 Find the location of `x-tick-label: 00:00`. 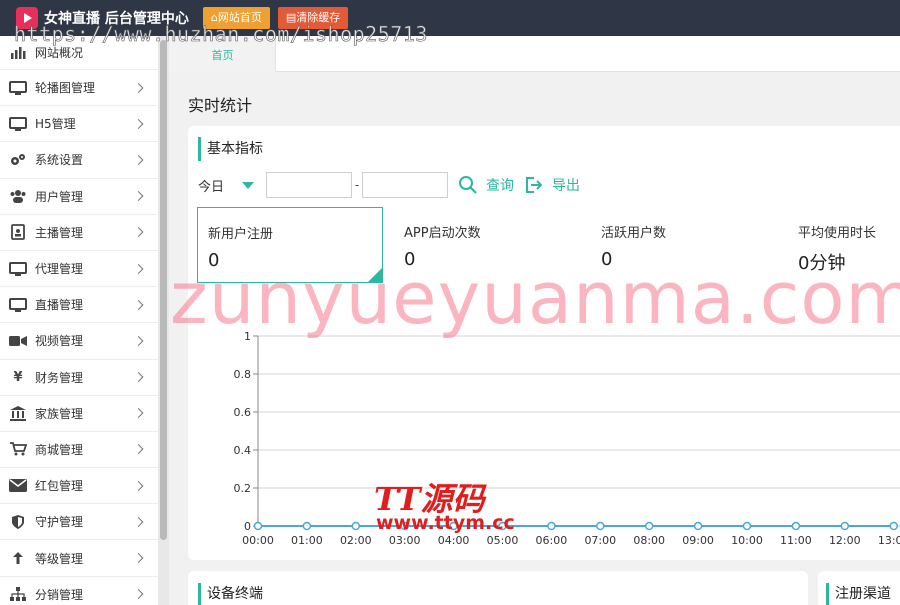

x-tick-label: 00:00 is located at coordinates (258, 540).